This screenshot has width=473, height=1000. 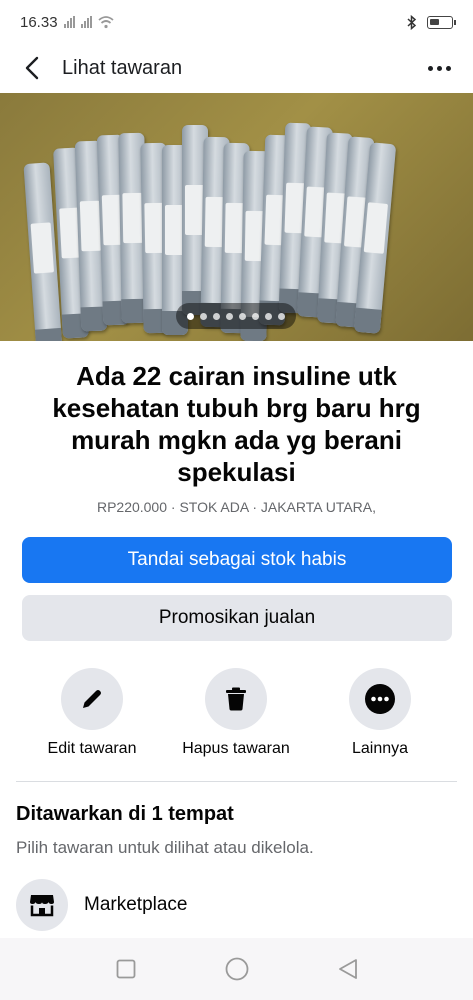 I want to click on delete-listing-action: Hapus tawaran, so click(x=236, y=713).